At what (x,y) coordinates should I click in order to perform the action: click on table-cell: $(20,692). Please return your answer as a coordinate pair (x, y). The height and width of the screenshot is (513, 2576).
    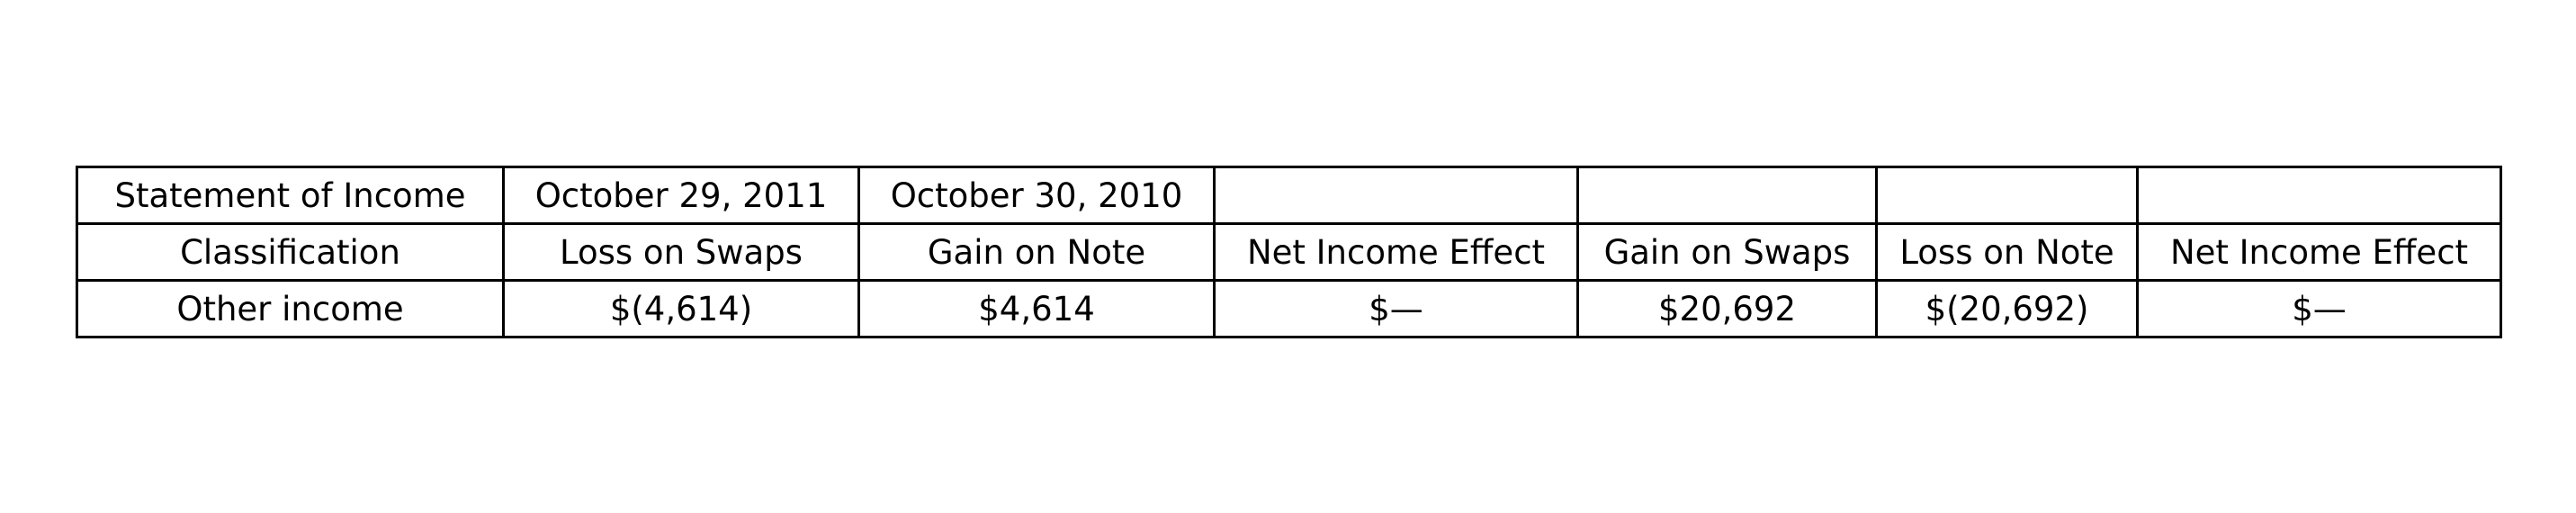
    Looking at the image, I should click on (2007, 308).